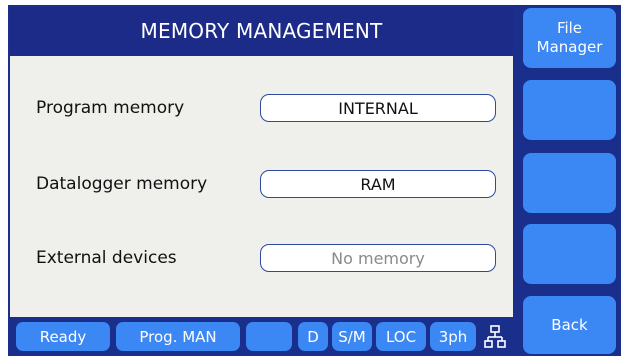 This screenshot has width=627, height=360. Describe the element at coordinates (378, 184) in the screenshot. I see `datalogger-memory-field: RAM` at that location.